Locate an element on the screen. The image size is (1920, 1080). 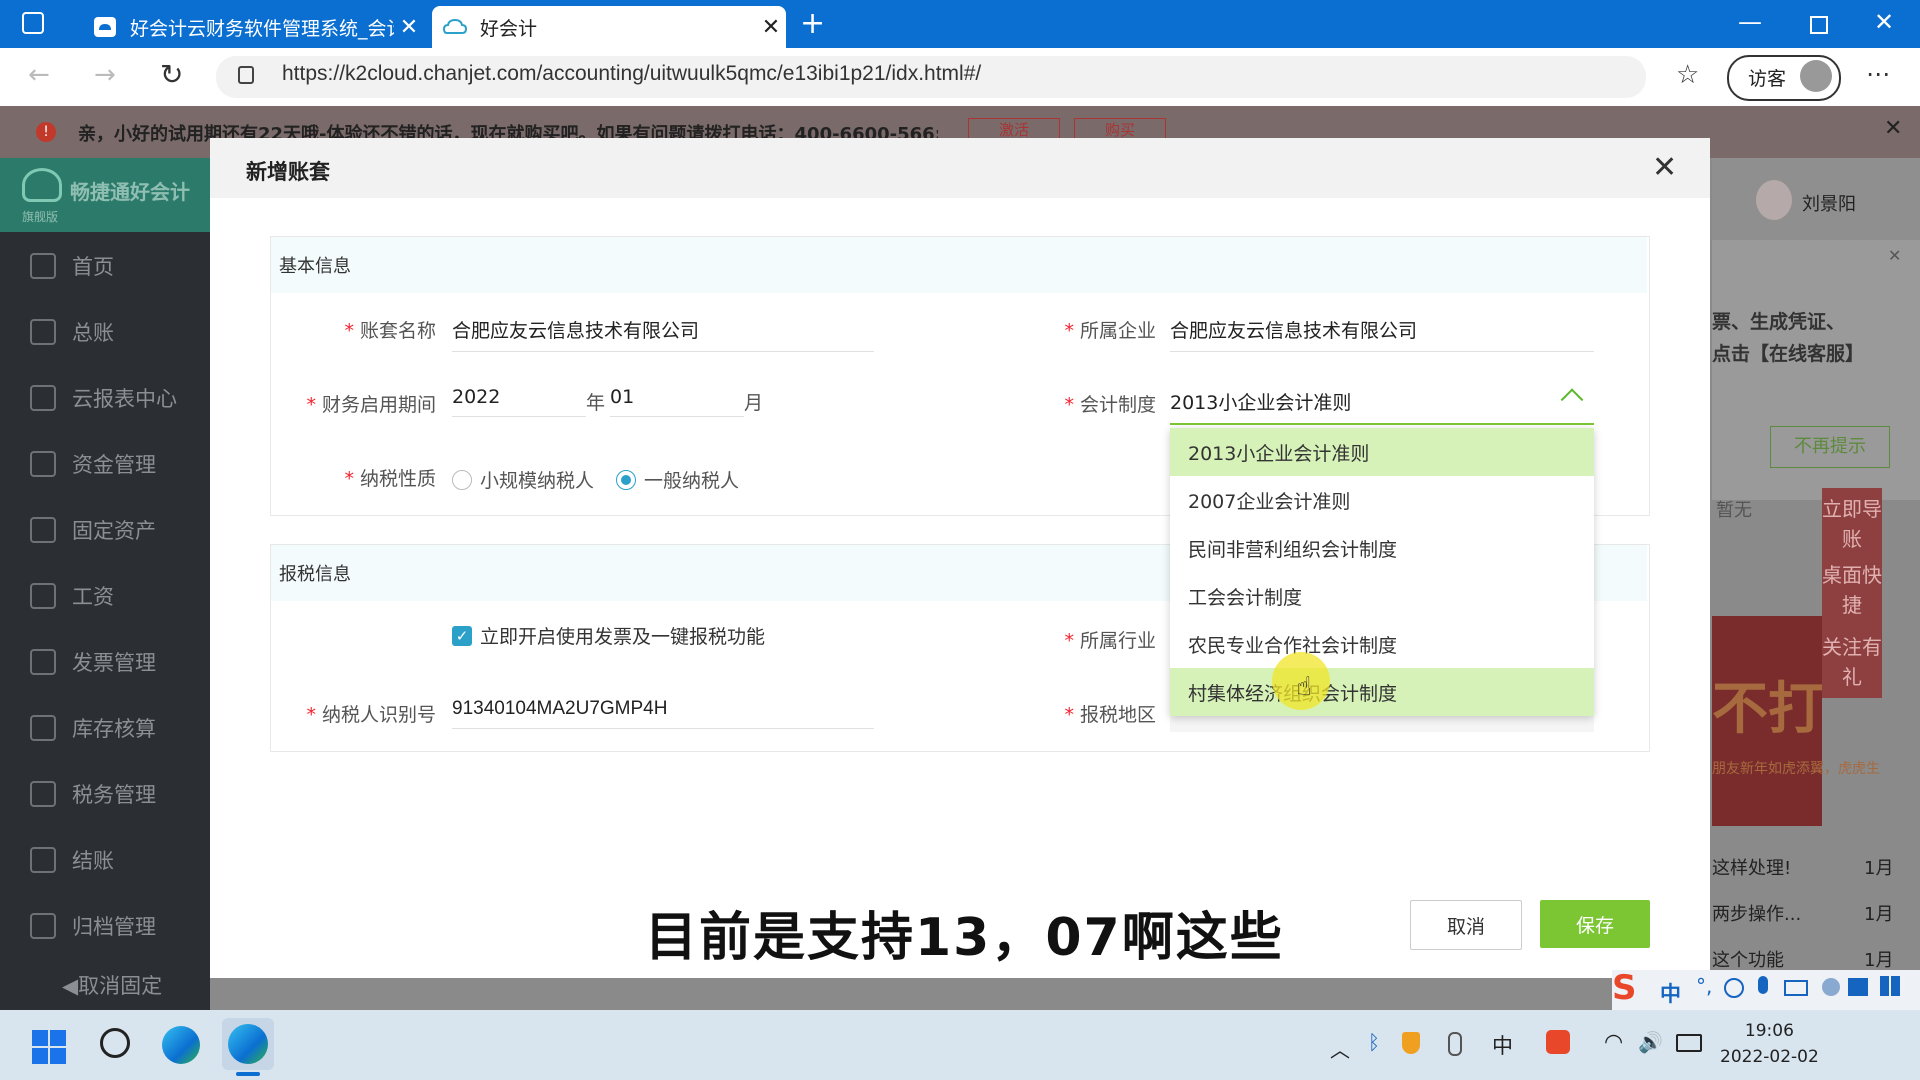
tab-haokuaiji-system: 好会计云财务软件管理系统_会计 ✕ is located at coordinates (253, 27).